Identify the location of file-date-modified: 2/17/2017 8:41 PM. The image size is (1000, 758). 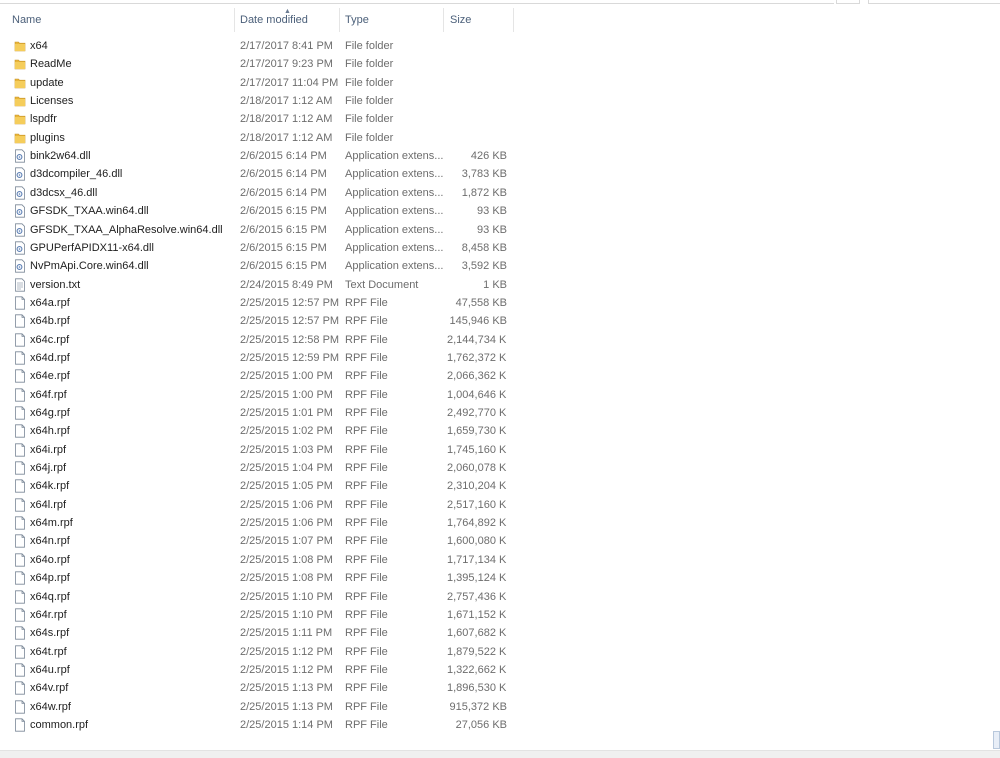
(286, 46).